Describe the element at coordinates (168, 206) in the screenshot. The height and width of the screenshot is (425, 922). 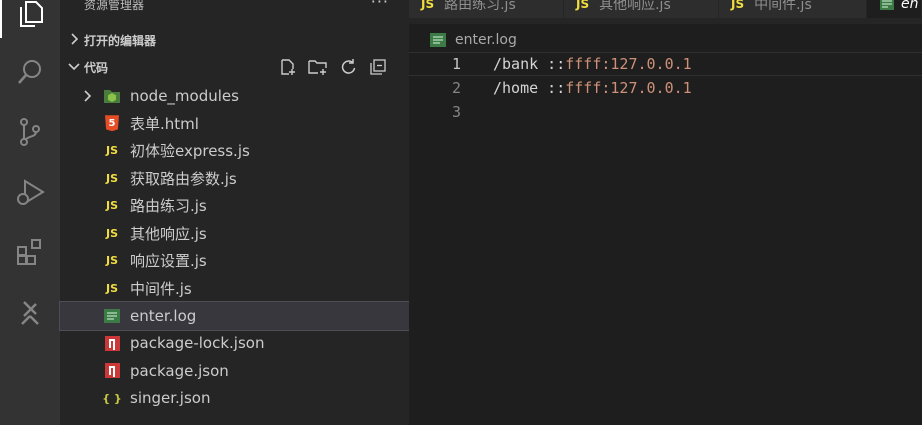
I see `list-item-label: 路由练习.js` at that location.